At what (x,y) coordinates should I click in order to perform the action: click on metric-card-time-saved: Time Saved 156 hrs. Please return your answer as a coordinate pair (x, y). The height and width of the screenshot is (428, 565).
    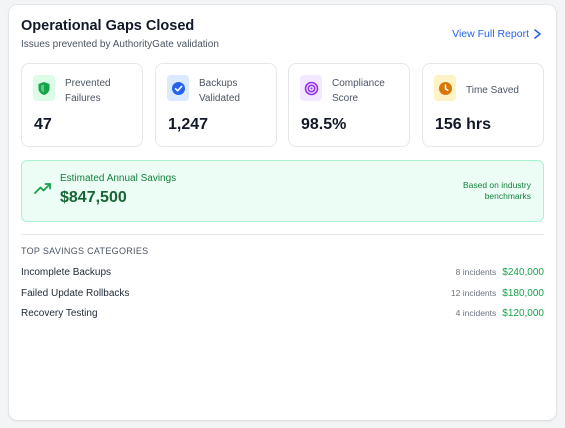
    Looking at the image, I should click on (483, 105).